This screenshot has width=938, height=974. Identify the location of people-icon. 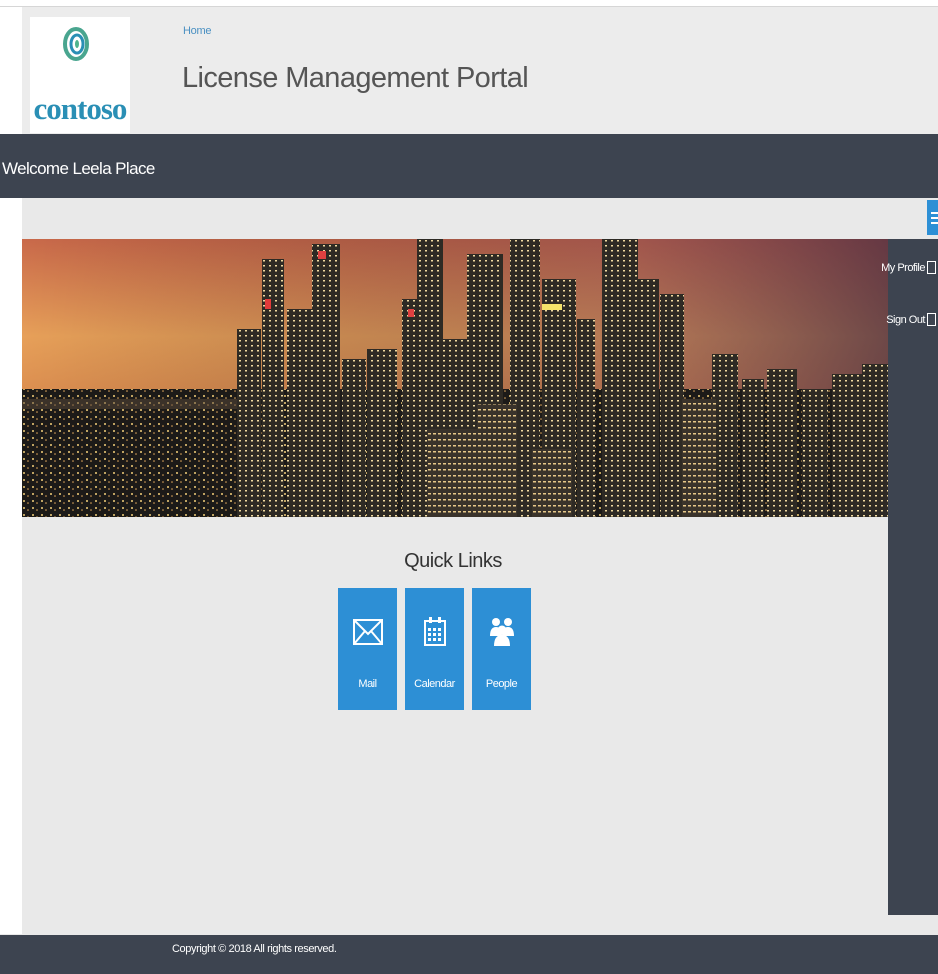
(501, 636).